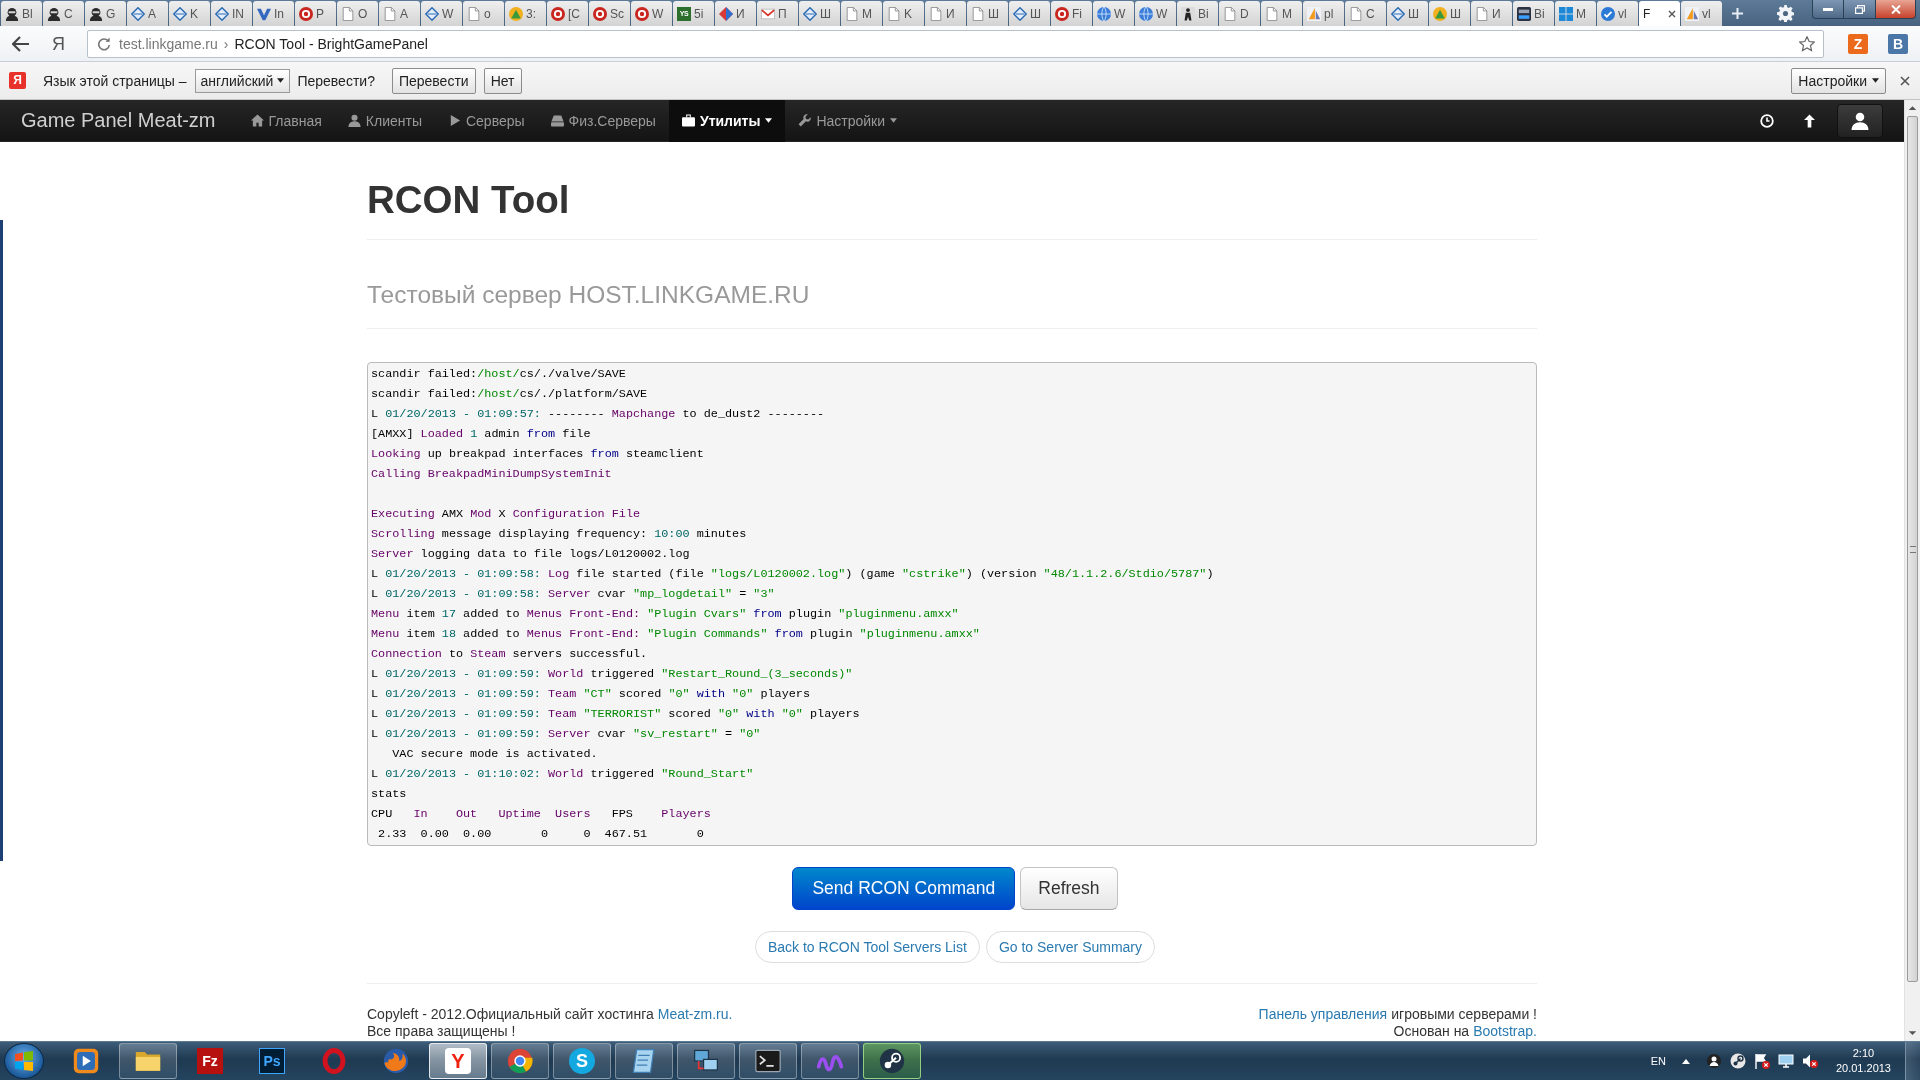  Describe the element at coordinates (695, 1014) in the screenshot. I see `footer-link: Meat-zm.ru.` at that location.